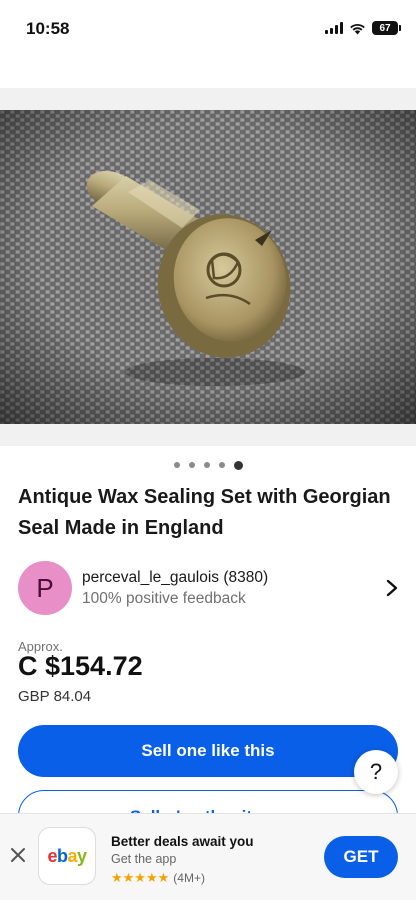  I want to click on banner-subtitle: Get the app, so click(144, 859).